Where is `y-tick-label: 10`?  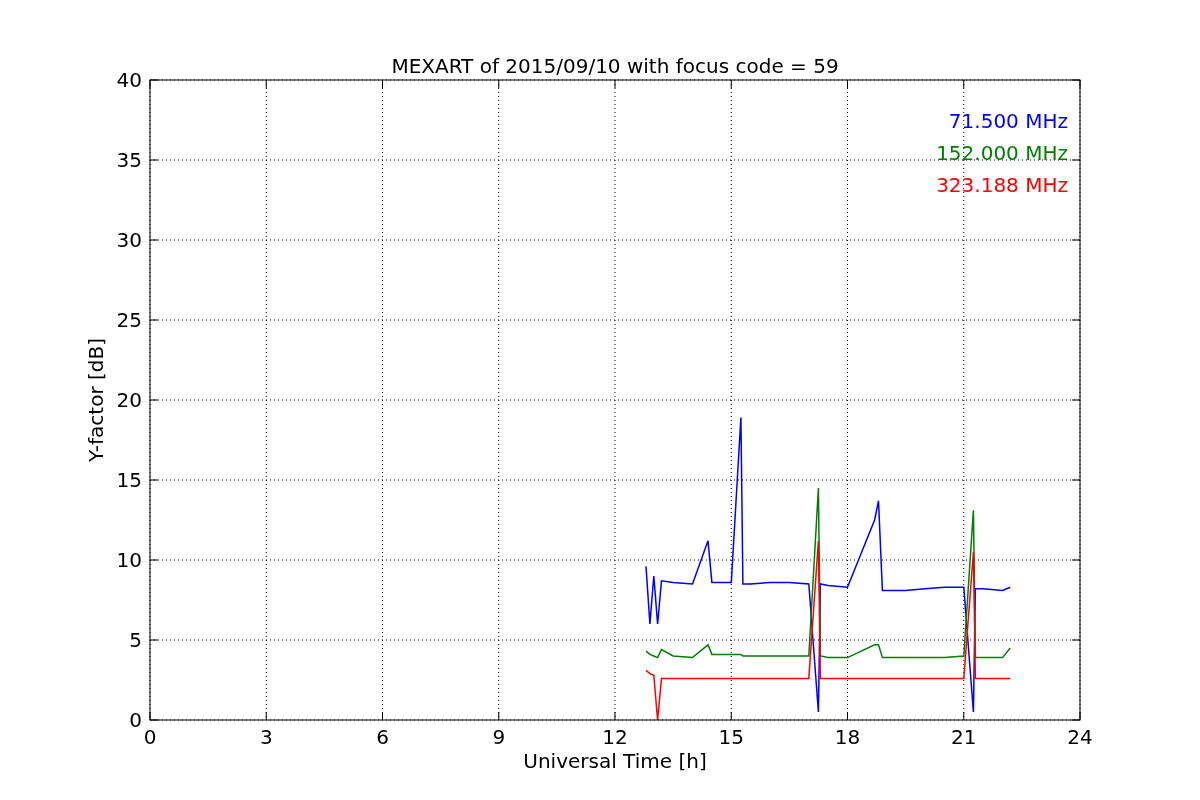
y-tick-label: 10 is located at coordinates (129, 560).